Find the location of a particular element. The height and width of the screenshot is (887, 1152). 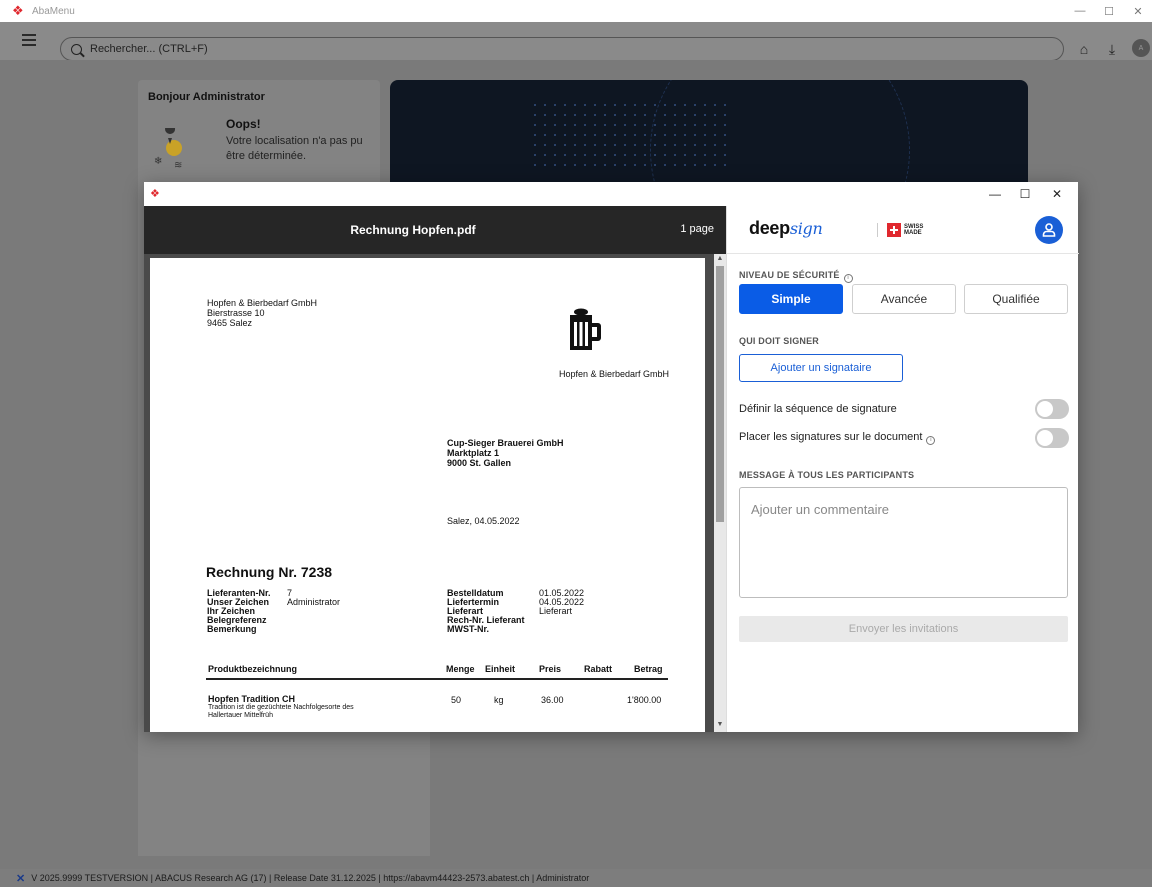

security-qualified-button: Qualifiée is located at coordinates (1016, 299).